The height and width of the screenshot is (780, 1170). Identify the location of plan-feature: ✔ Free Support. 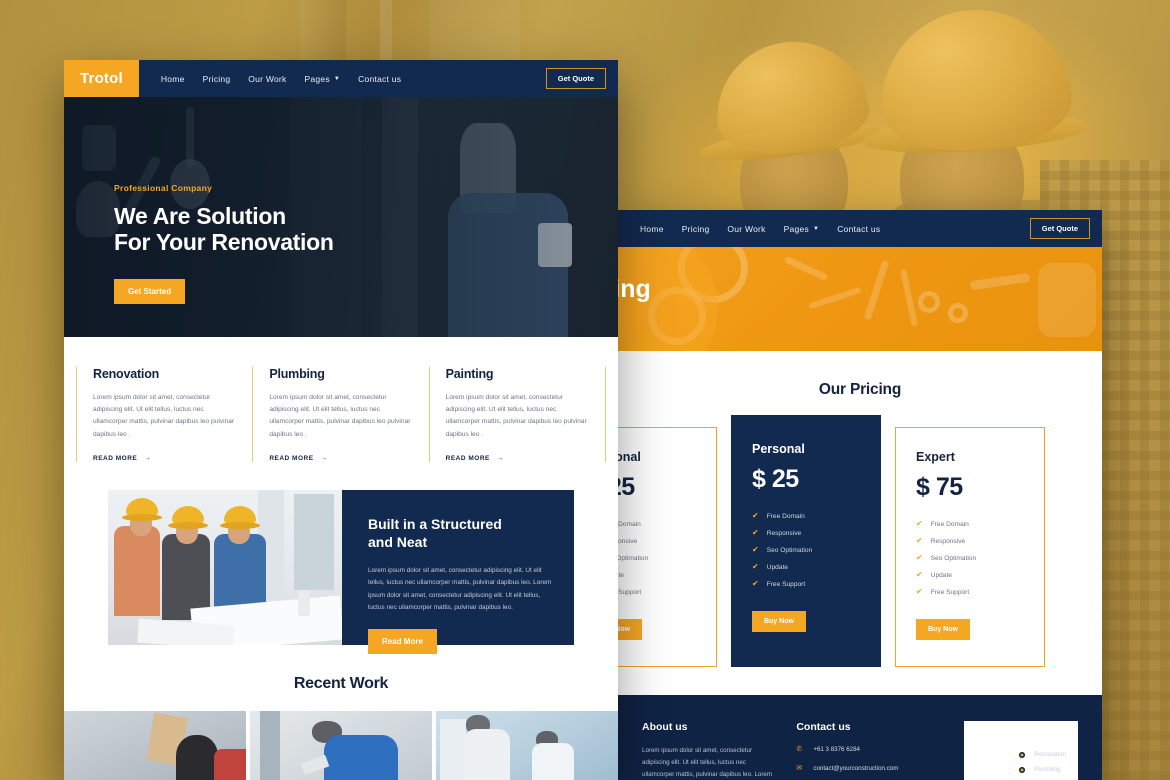
(970, 592).